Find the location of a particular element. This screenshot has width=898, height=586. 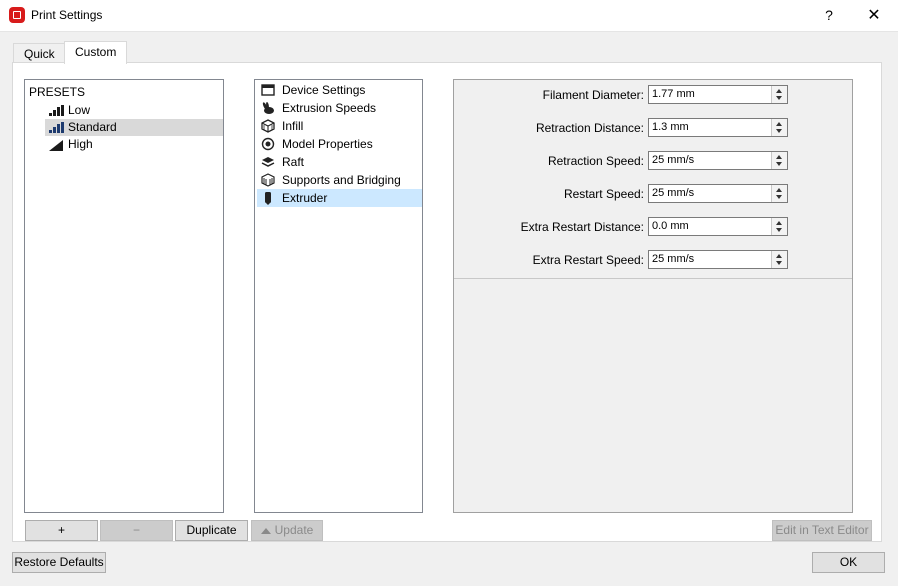

preset-label: Standard is located at coordinates (92, 127).